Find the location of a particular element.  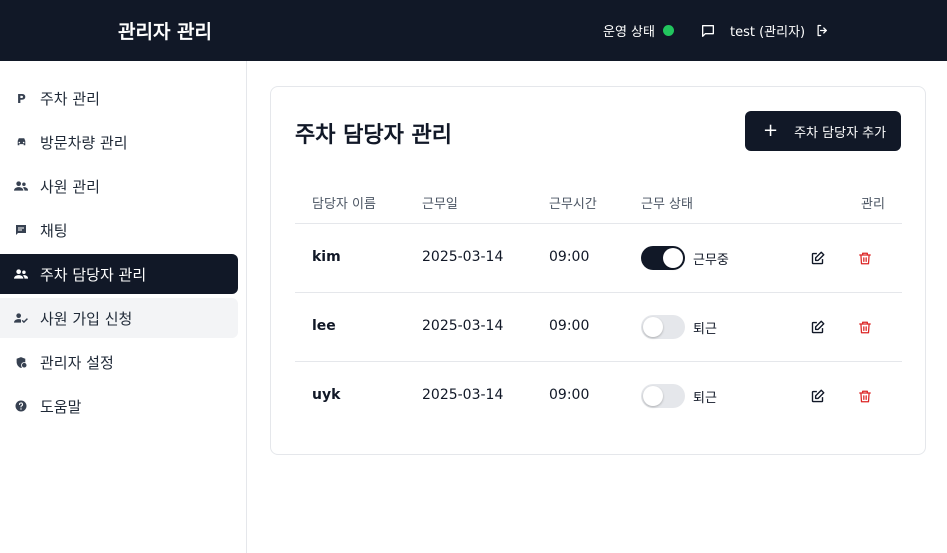

status-online-icon is located at coordinates (668, 30).